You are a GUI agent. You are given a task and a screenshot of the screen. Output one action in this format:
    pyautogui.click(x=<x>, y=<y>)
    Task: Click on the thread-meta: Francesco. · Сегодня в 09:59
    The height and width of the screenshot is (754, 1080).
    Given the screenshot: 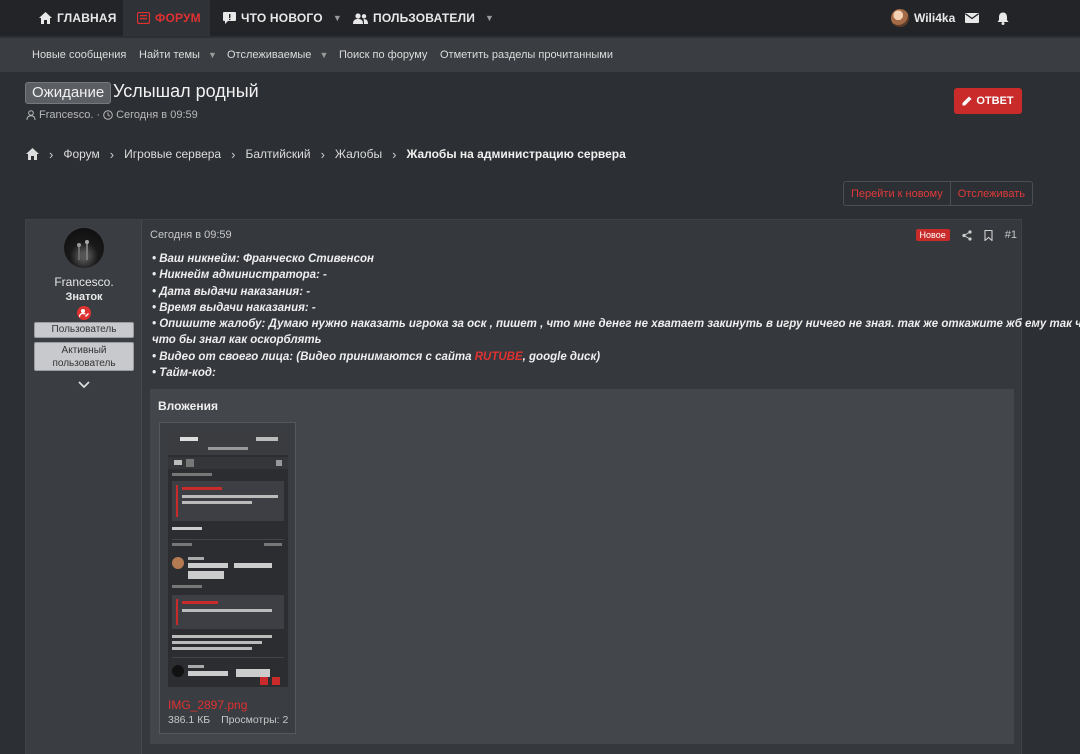 What is the action you would take?
    pyautogui.click(x=112, y=115)
    